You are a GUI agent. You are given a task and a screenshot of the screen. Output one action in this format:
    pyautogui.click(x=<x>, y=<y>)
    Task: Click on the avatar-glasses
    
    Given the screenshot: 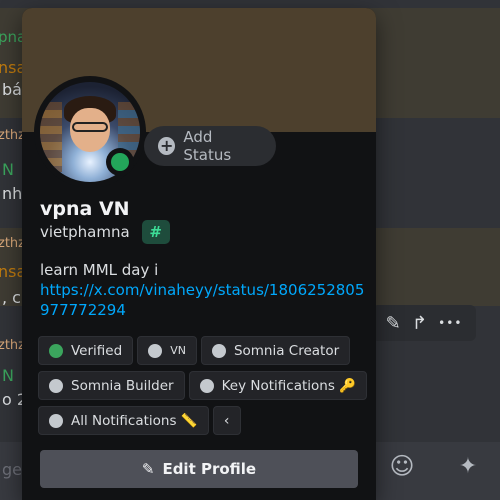 What is the action you would take?
    pyautogui.click(x=90, y=127)
    